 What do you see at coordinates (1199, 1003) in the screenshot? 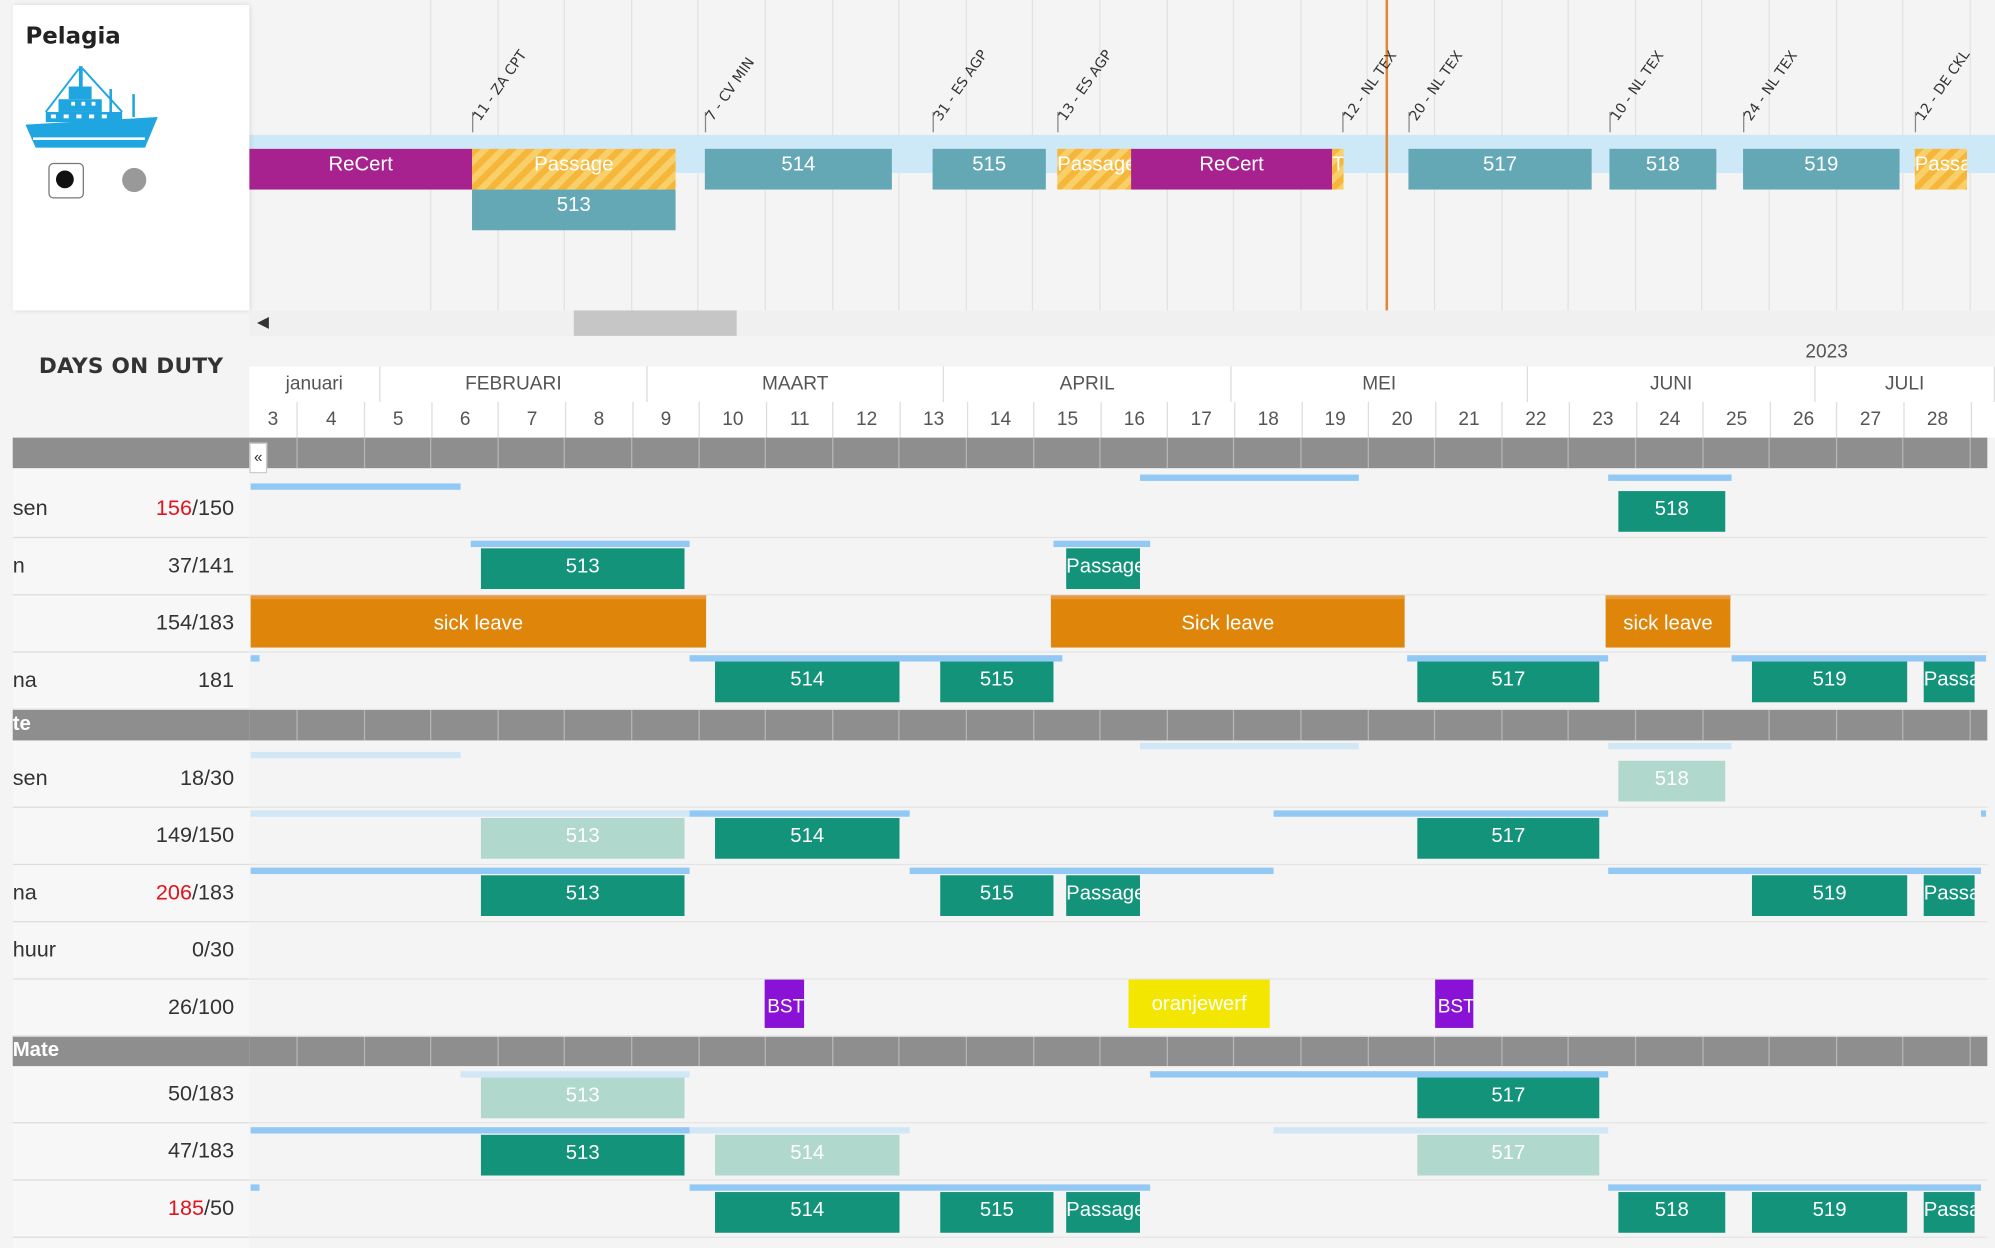
I see `yard-bar: oranjewerf` at bounding box center [1199, 1003].